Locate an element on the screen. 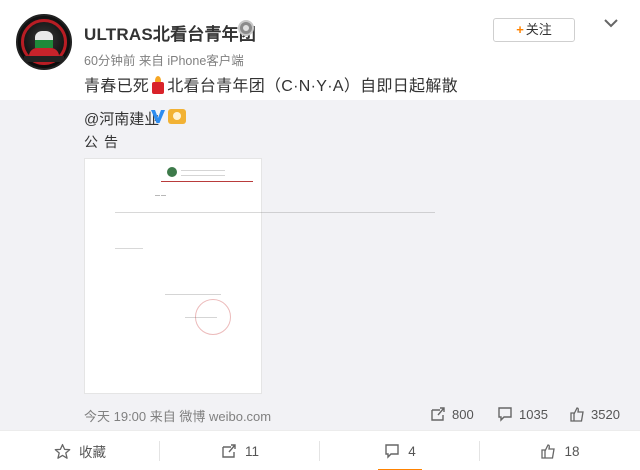 The width and height of the screenshot is (640, 470). comment-count: 1035 is located at coordinates (522, 414).